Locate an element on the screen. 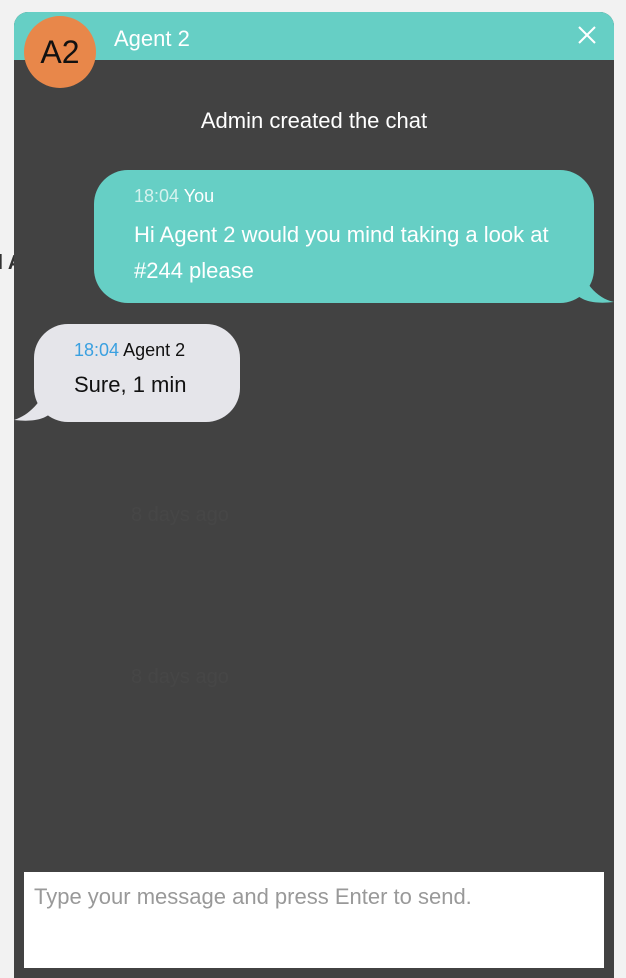  close-icon is located at coordinates (587, 35).